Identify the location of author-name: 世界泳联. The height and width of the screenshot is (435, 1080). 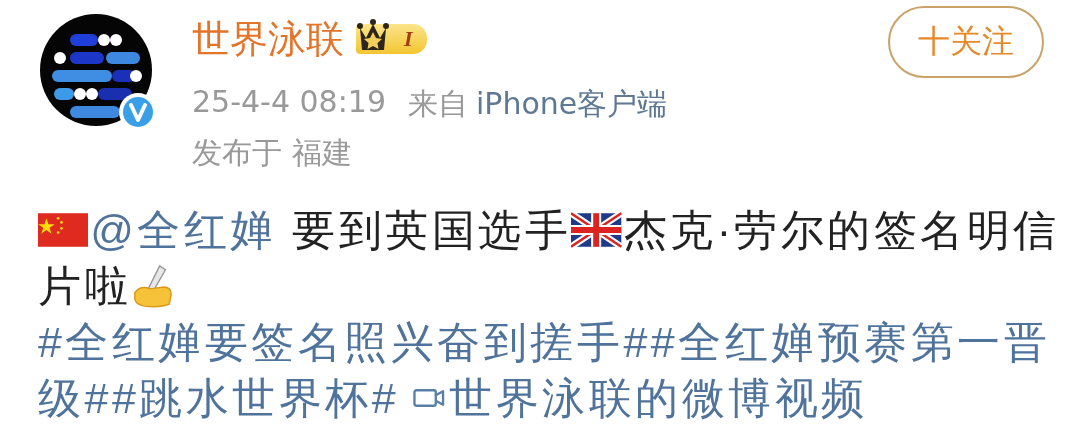
(268, 39).